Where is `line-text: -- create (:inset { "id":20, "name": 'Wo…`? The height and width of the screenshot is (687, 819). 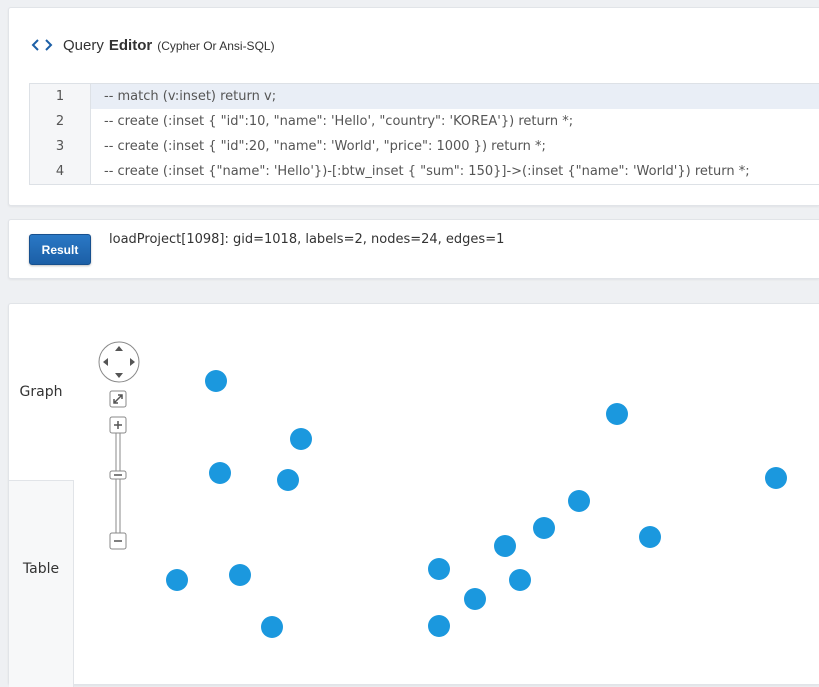
line-text: -- create (:inset { "id":20, "name": 'Wo… is located at coordinates (455, 146).